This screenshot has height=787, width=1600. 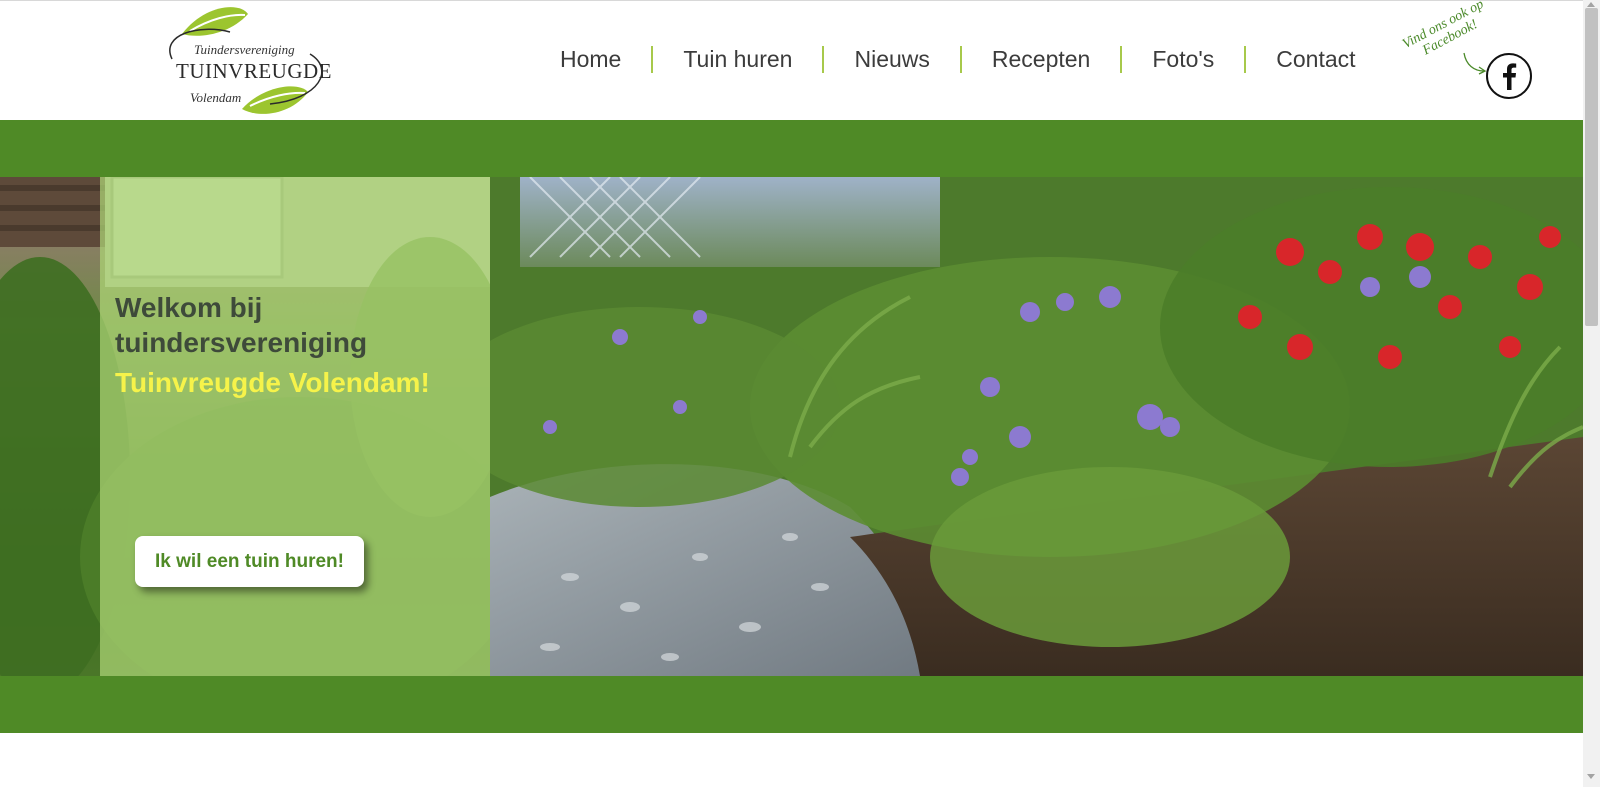 I want to click on page-scrollbar, so click(x=1591, y=393).